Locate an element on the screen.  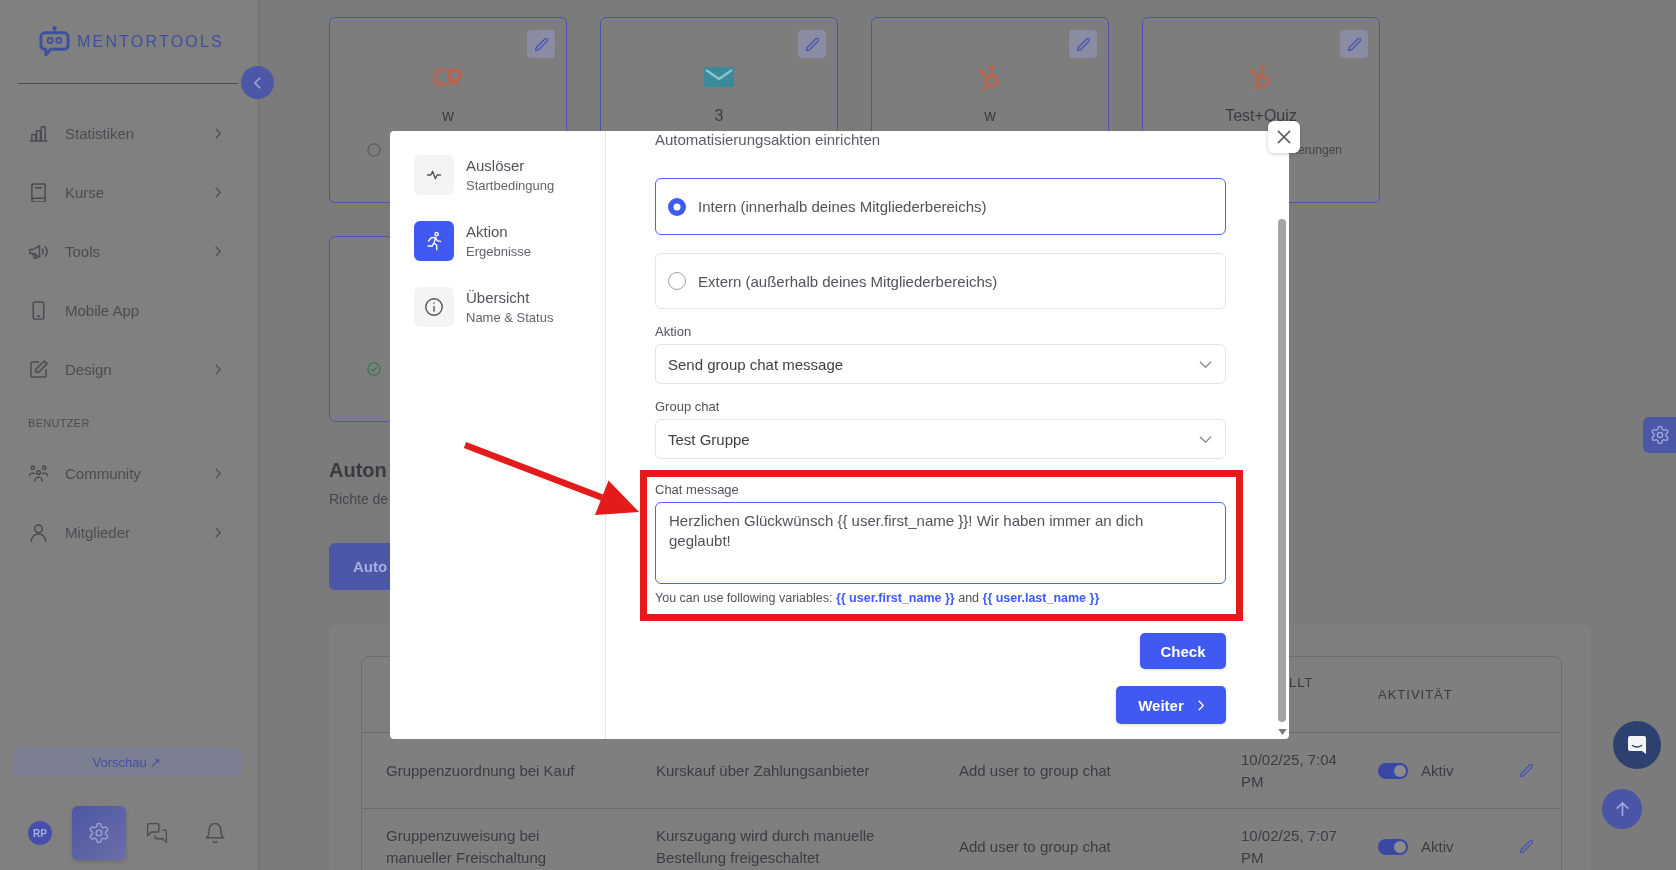
section-title: Automatisierungsaktion einrichten is located at coordinates (768, 139).